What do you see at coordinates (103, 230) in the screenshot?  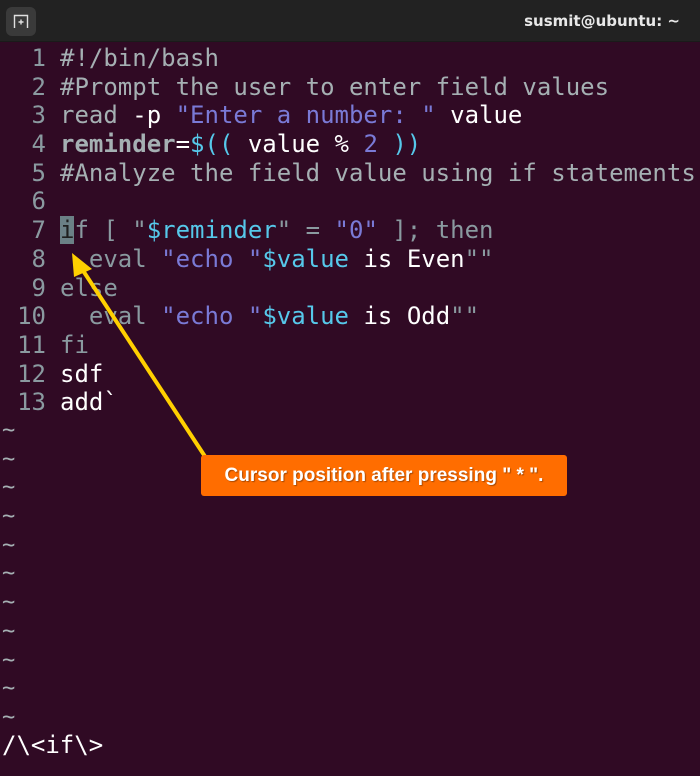 I see `code-token: f [` at bounding box center [103, 230].